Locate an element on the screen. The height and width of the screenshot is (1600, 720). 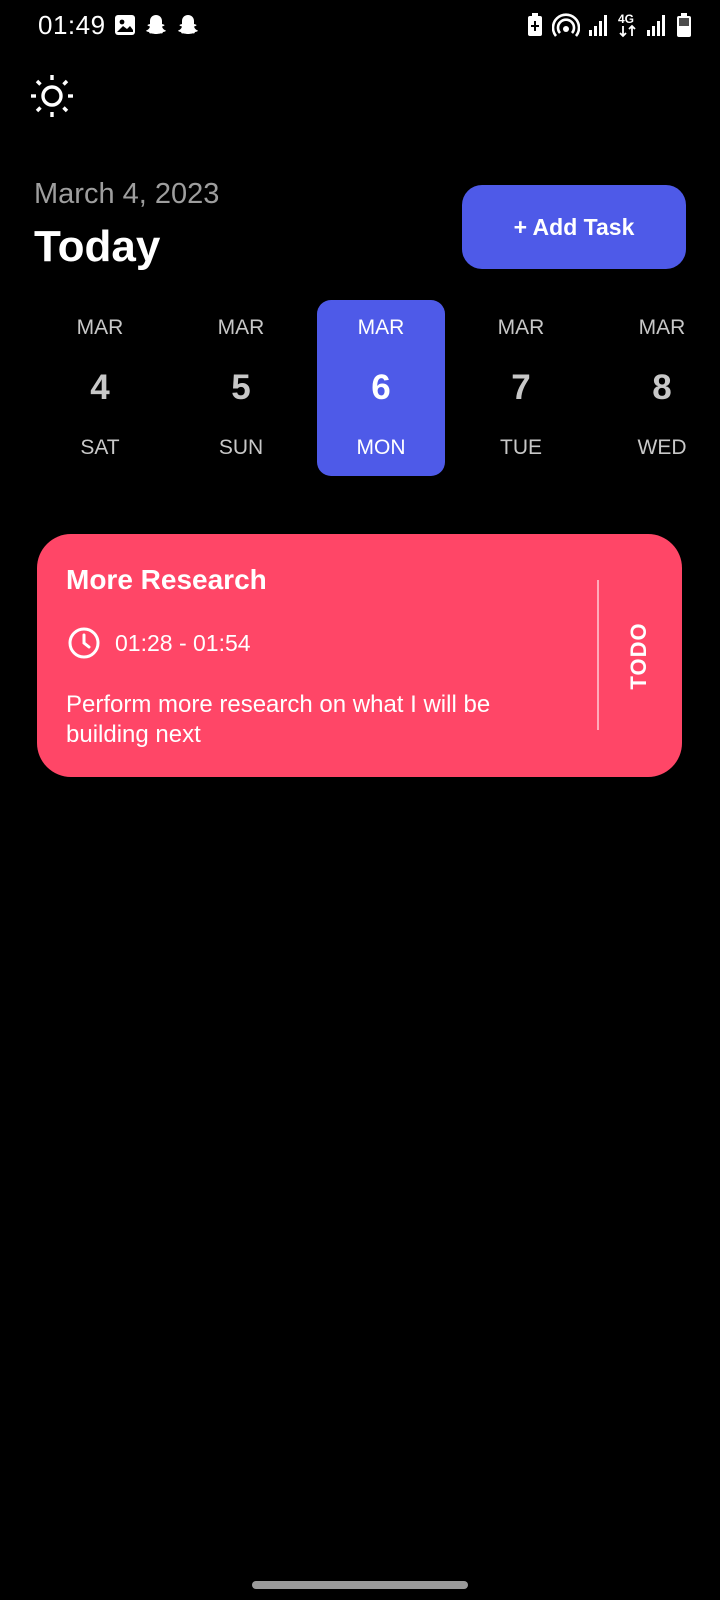
battery-saver-icon is located at coordinates (535, 25).